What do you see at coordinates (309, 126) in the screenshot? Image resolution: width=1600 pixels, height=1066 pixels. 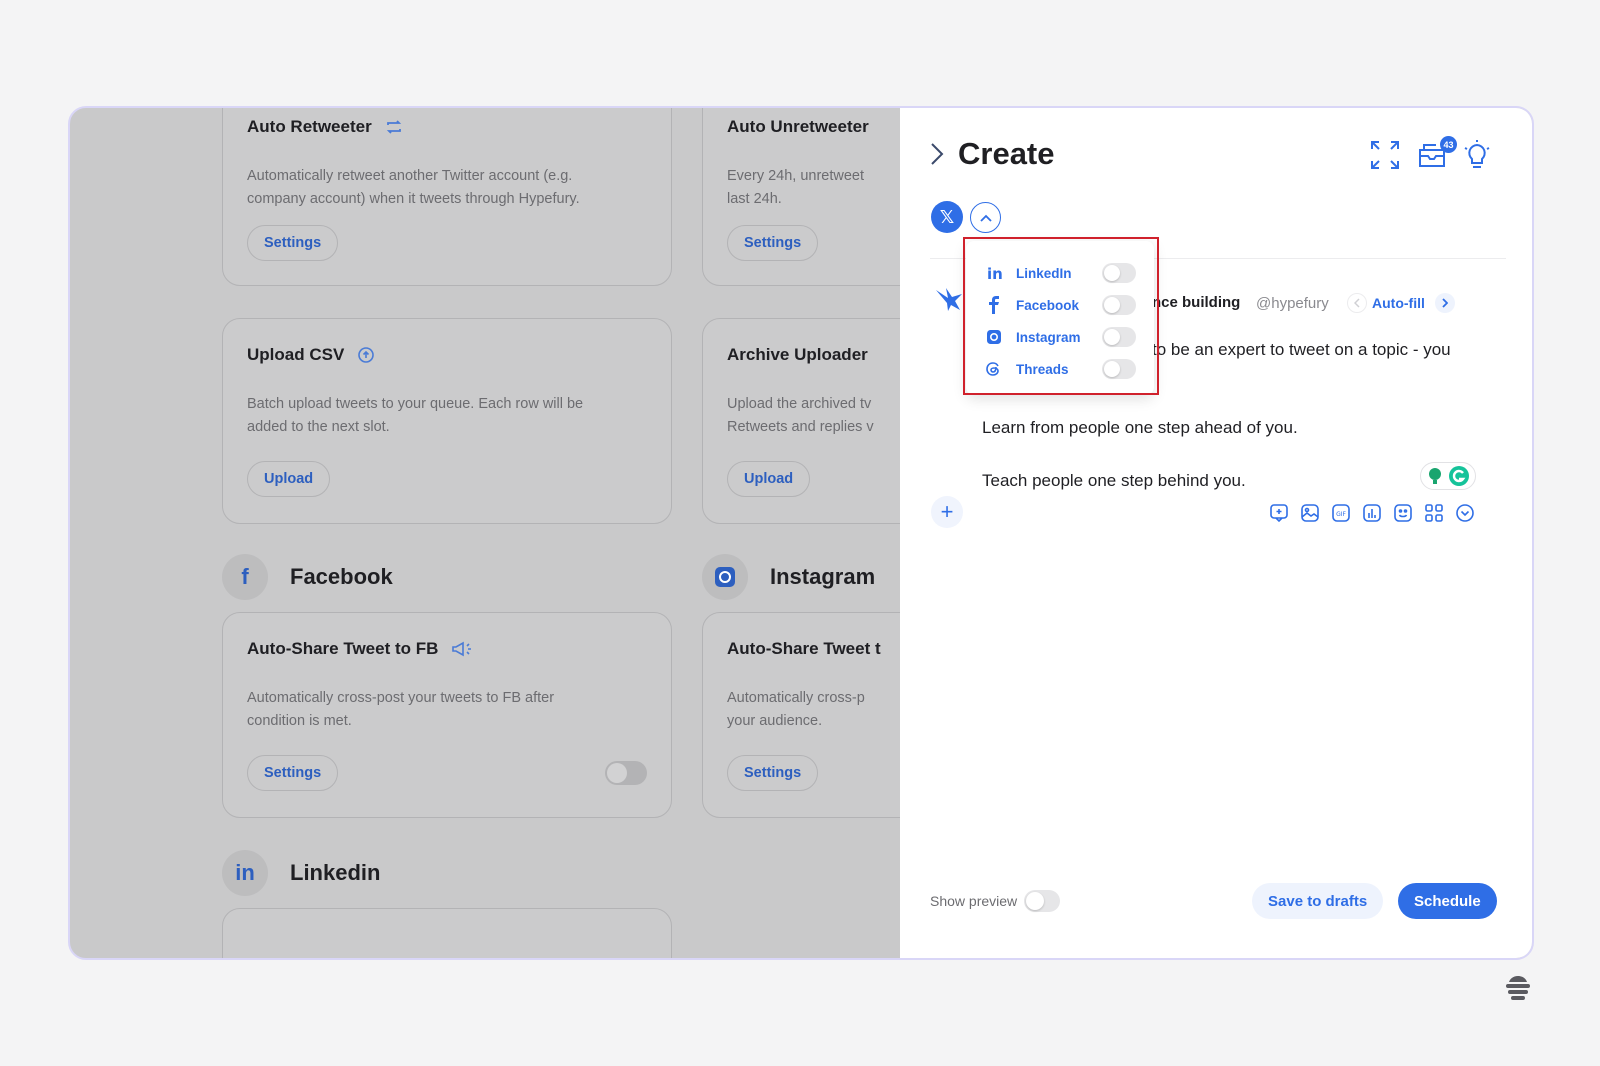 I see `card-title-text: Auto Retweeter` at bounding box center [309, 126].